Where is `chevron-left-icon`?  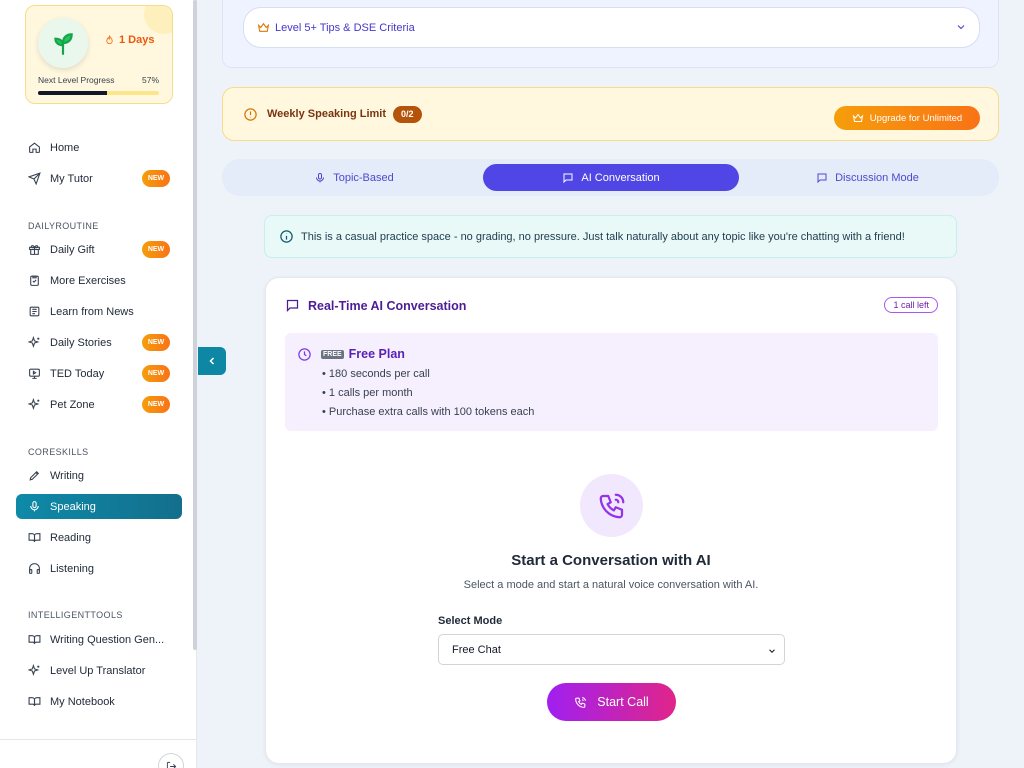 chevron-left-icon is located at coordinates (212, 361).